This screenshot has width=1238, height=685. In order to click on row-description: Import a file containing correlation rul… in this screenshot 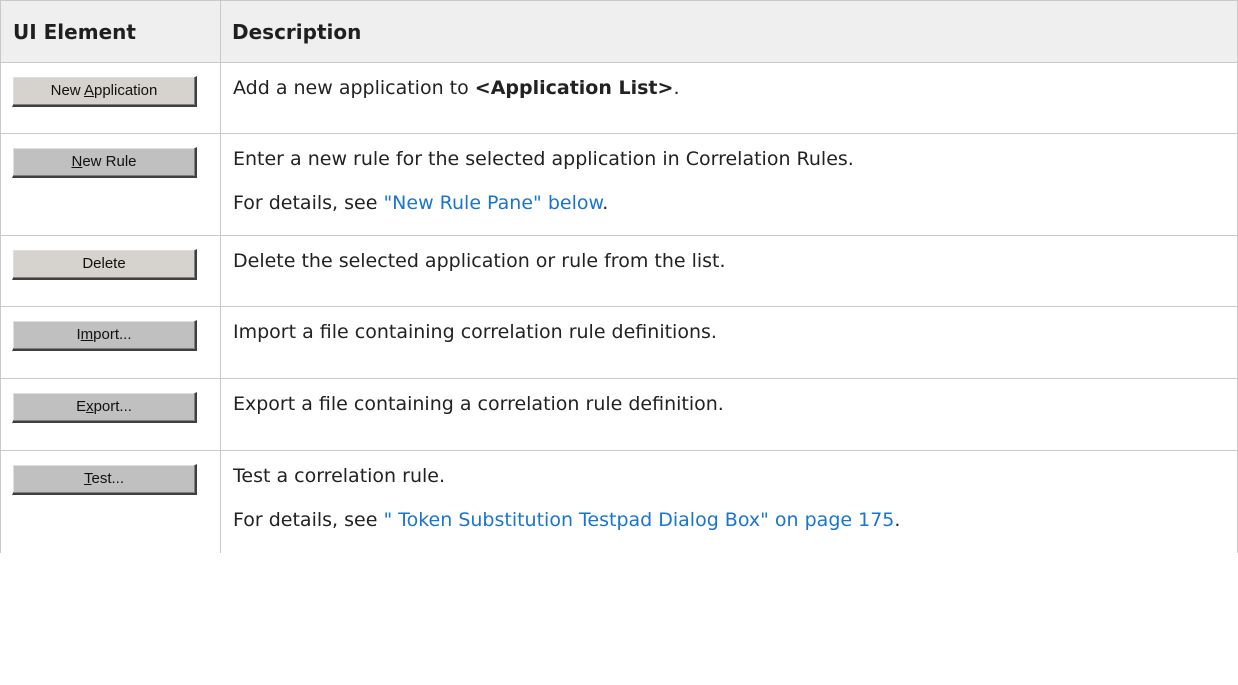, I will do `click(729, 342)`.